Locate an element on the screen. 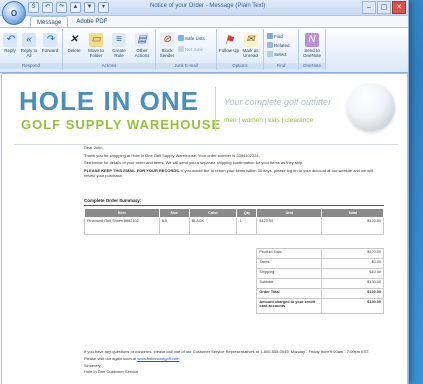 The height and width of the screenshot is (384, 423). reply-all-icon: « is located at coordinates (29, 40).